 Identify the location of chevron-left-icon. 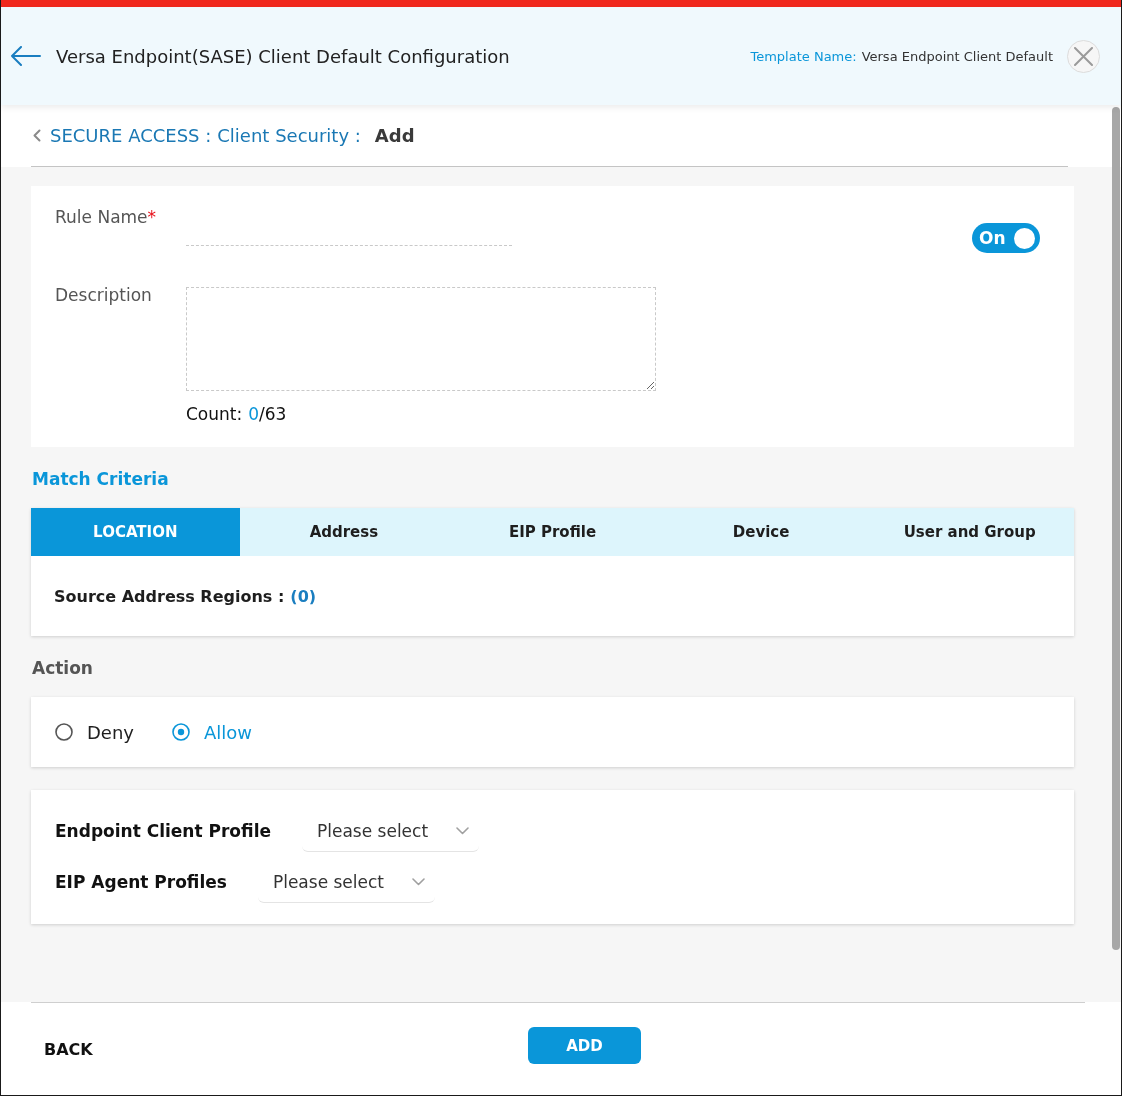
(37, 135).